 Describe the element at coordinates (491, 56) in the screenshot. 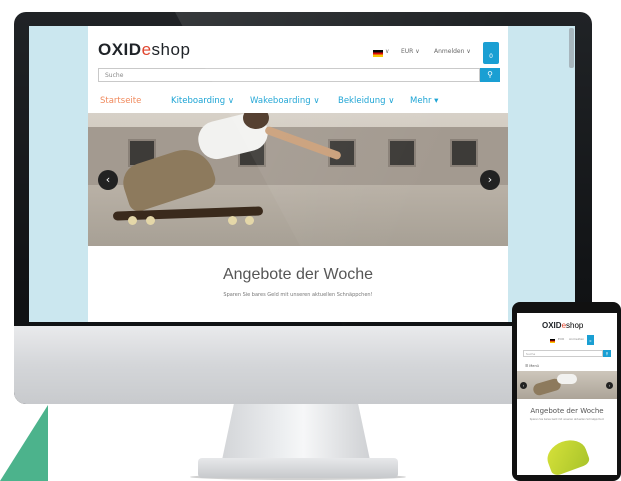

I see `cart-count: 0` at that location.